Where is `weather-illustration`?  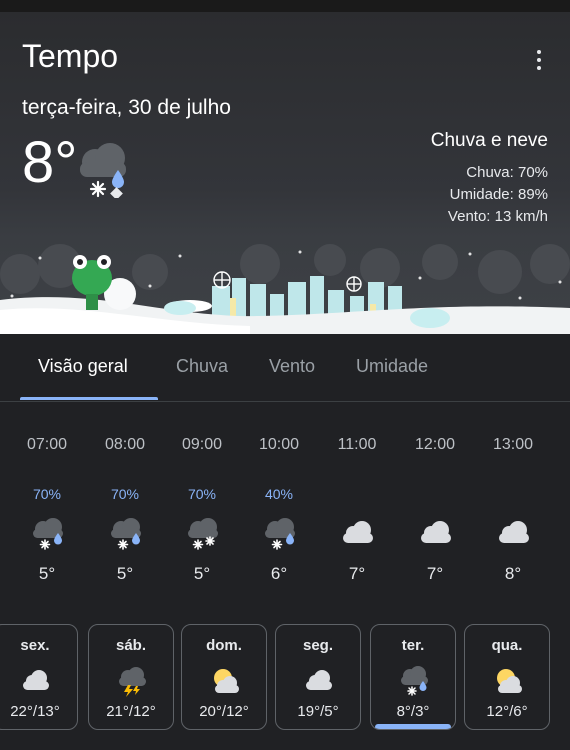
weather-illustration is located at coordinates (285, 289).